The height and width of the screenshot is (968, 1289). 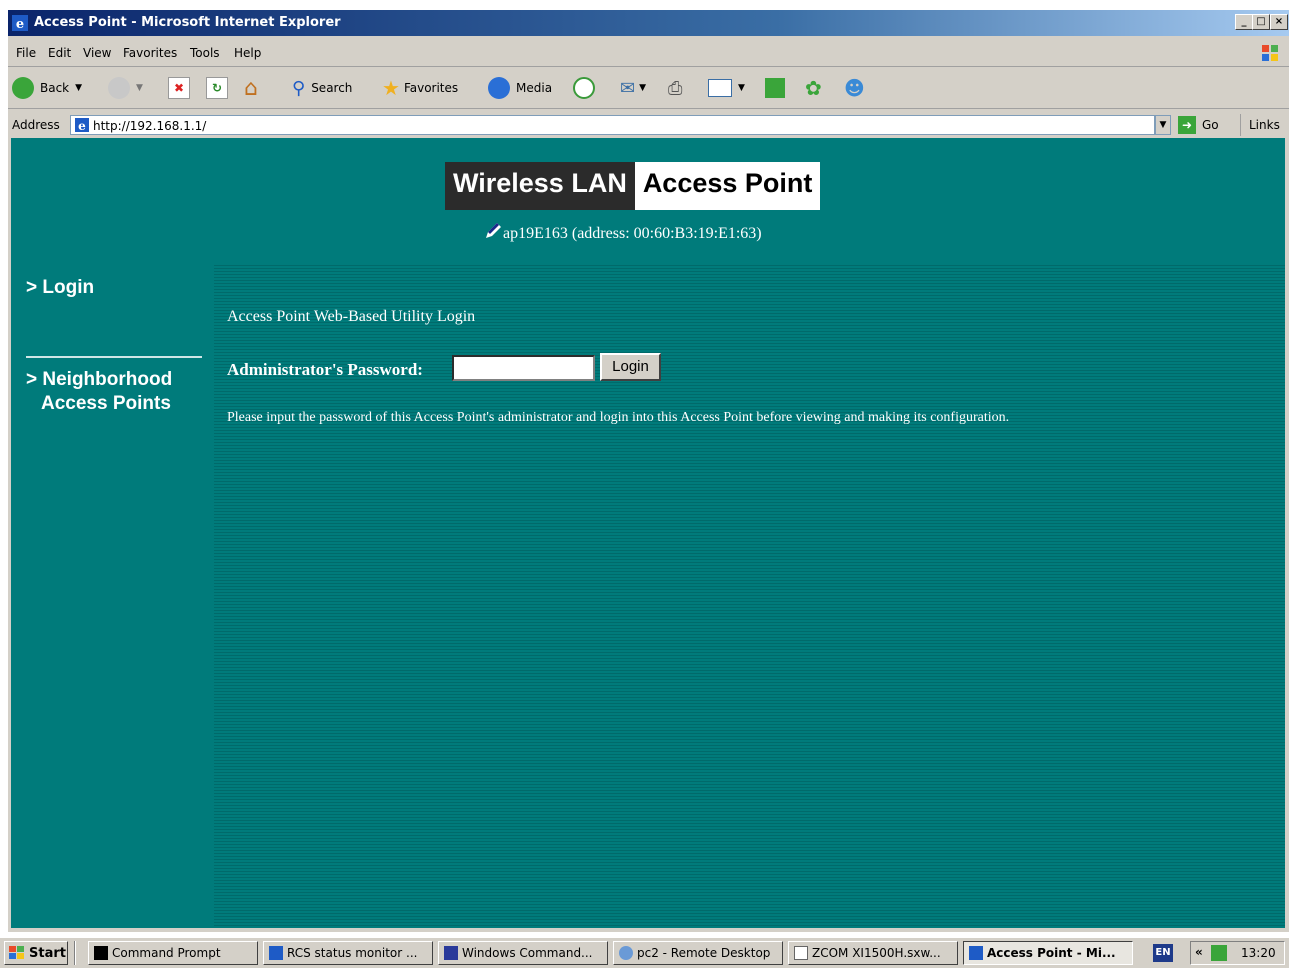 I want to click on nav-neighborhood-line2: Access Points, so click(x=106, y=403).